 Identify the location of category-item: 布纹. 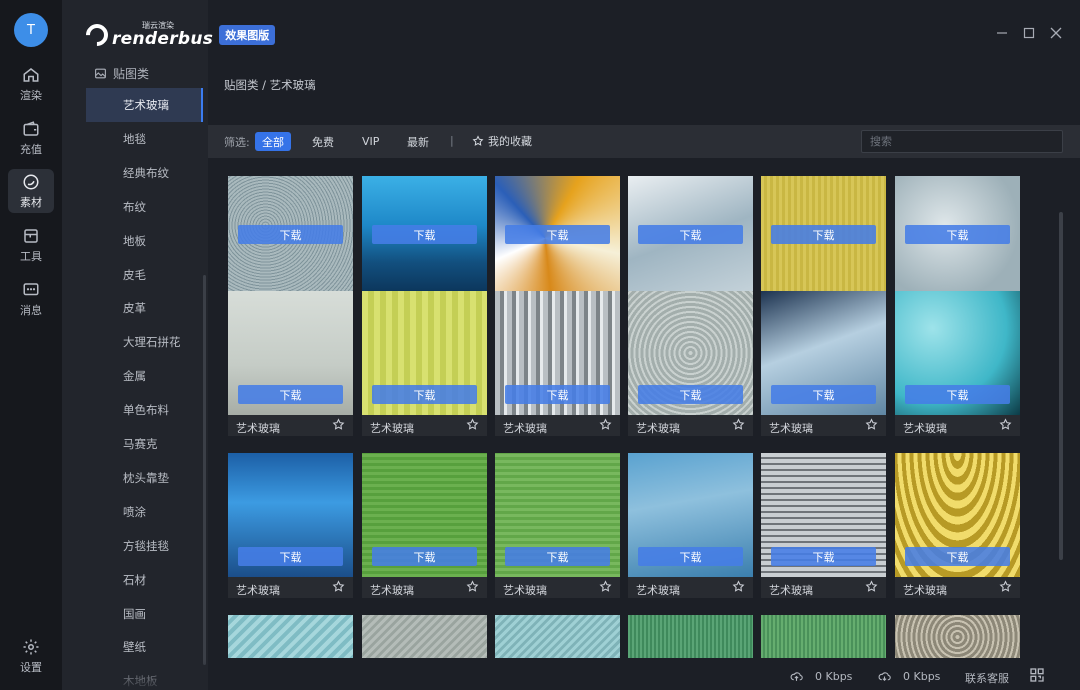
(144, 207).